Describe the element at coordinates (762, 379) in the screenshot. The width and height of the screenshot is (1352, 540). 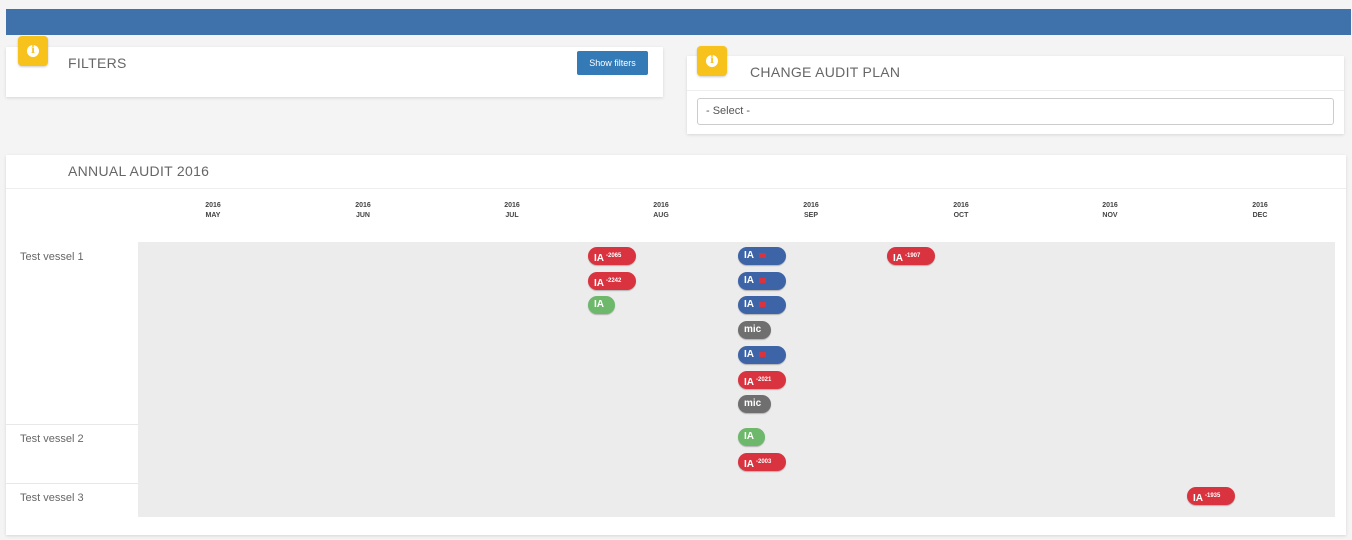
I see `audit-event-pill: IA -2021` at that location.